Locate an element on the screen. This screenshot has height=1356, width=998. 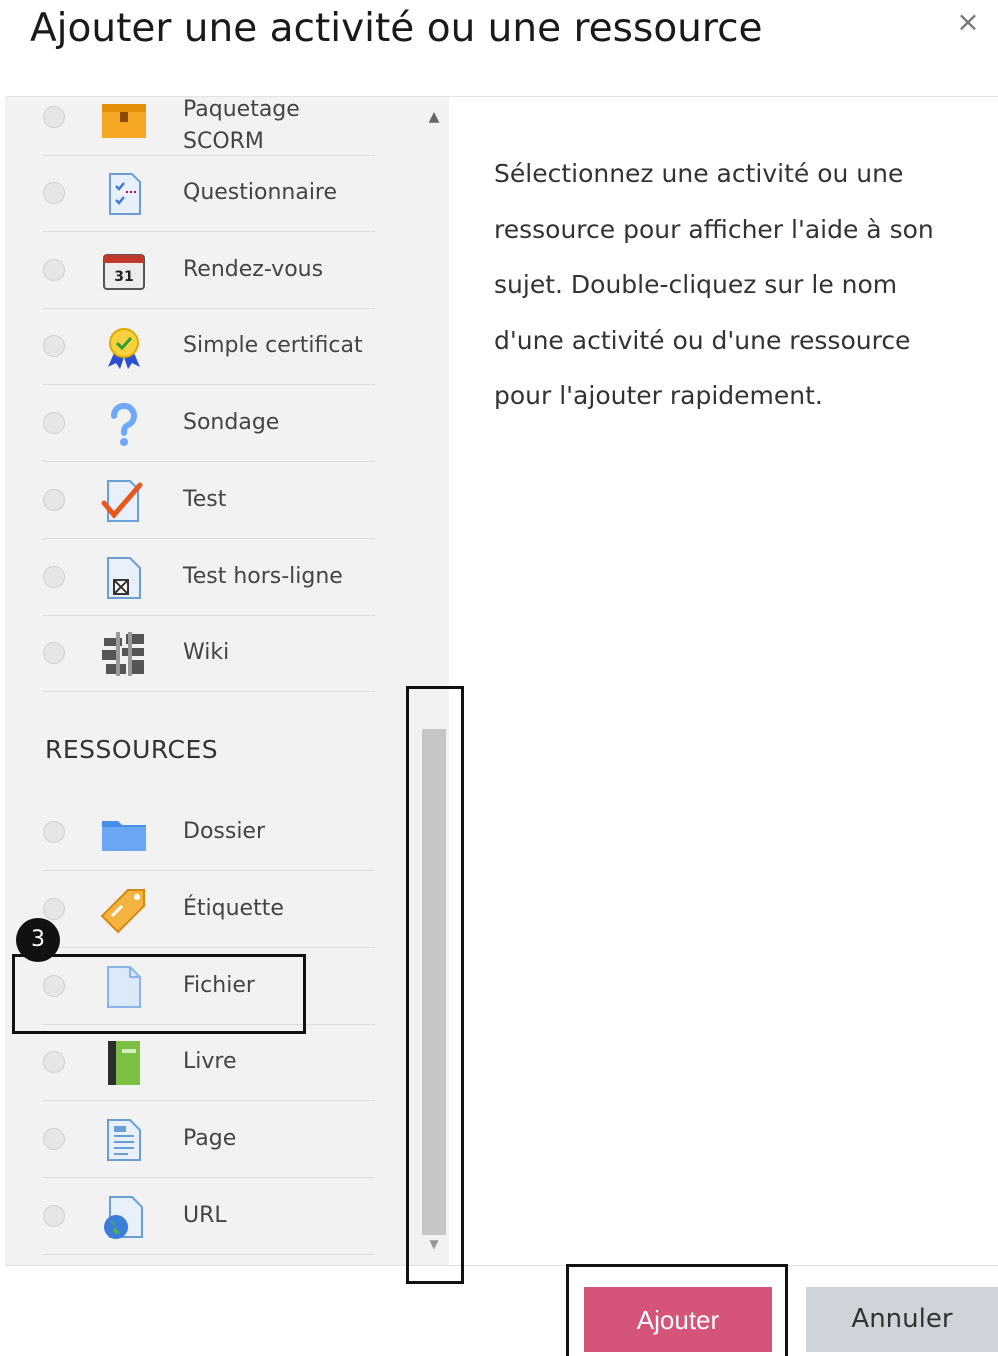
list-item-questionnaire: Questionnaire is located at coordinates (190, 194).